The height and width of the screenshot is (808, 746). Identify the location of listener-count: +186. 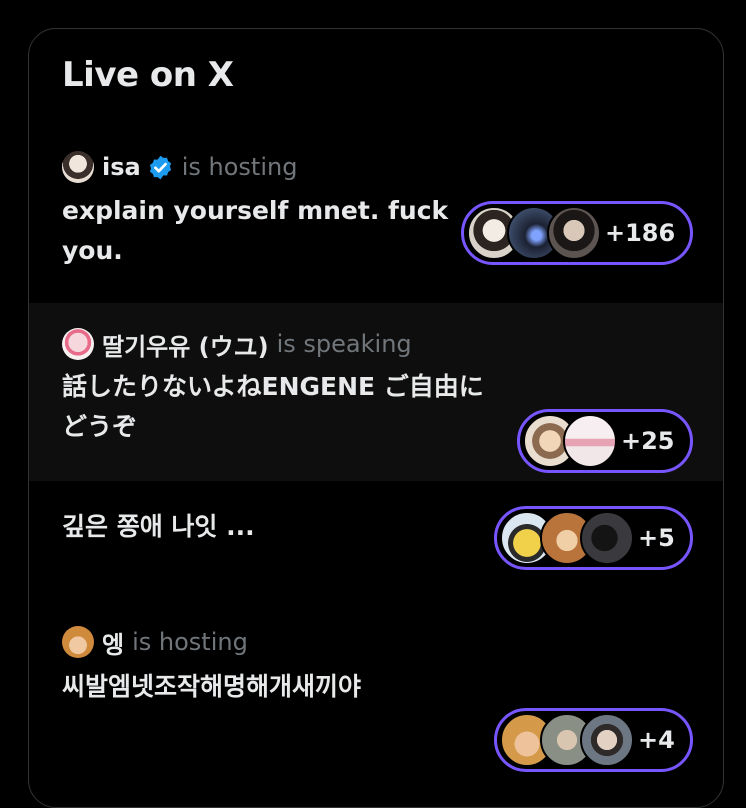
(640, 233).